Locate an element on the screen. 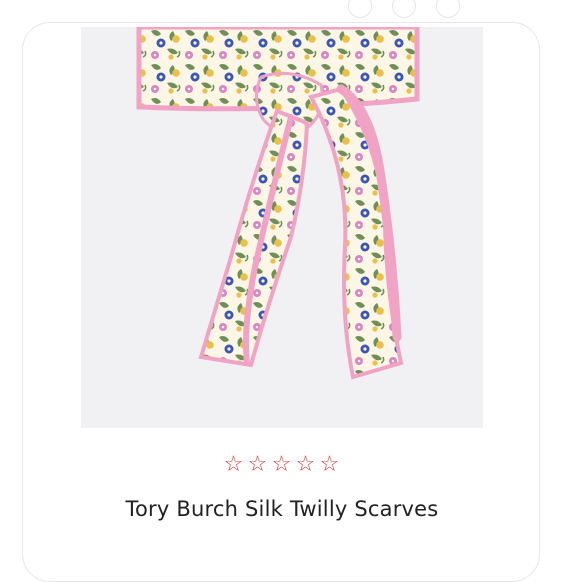 The width and height of the screenshot is (563, 582). star-rating: ☆ ☆ ☆ ☆ ☆ is located at coordinates (282, 465).